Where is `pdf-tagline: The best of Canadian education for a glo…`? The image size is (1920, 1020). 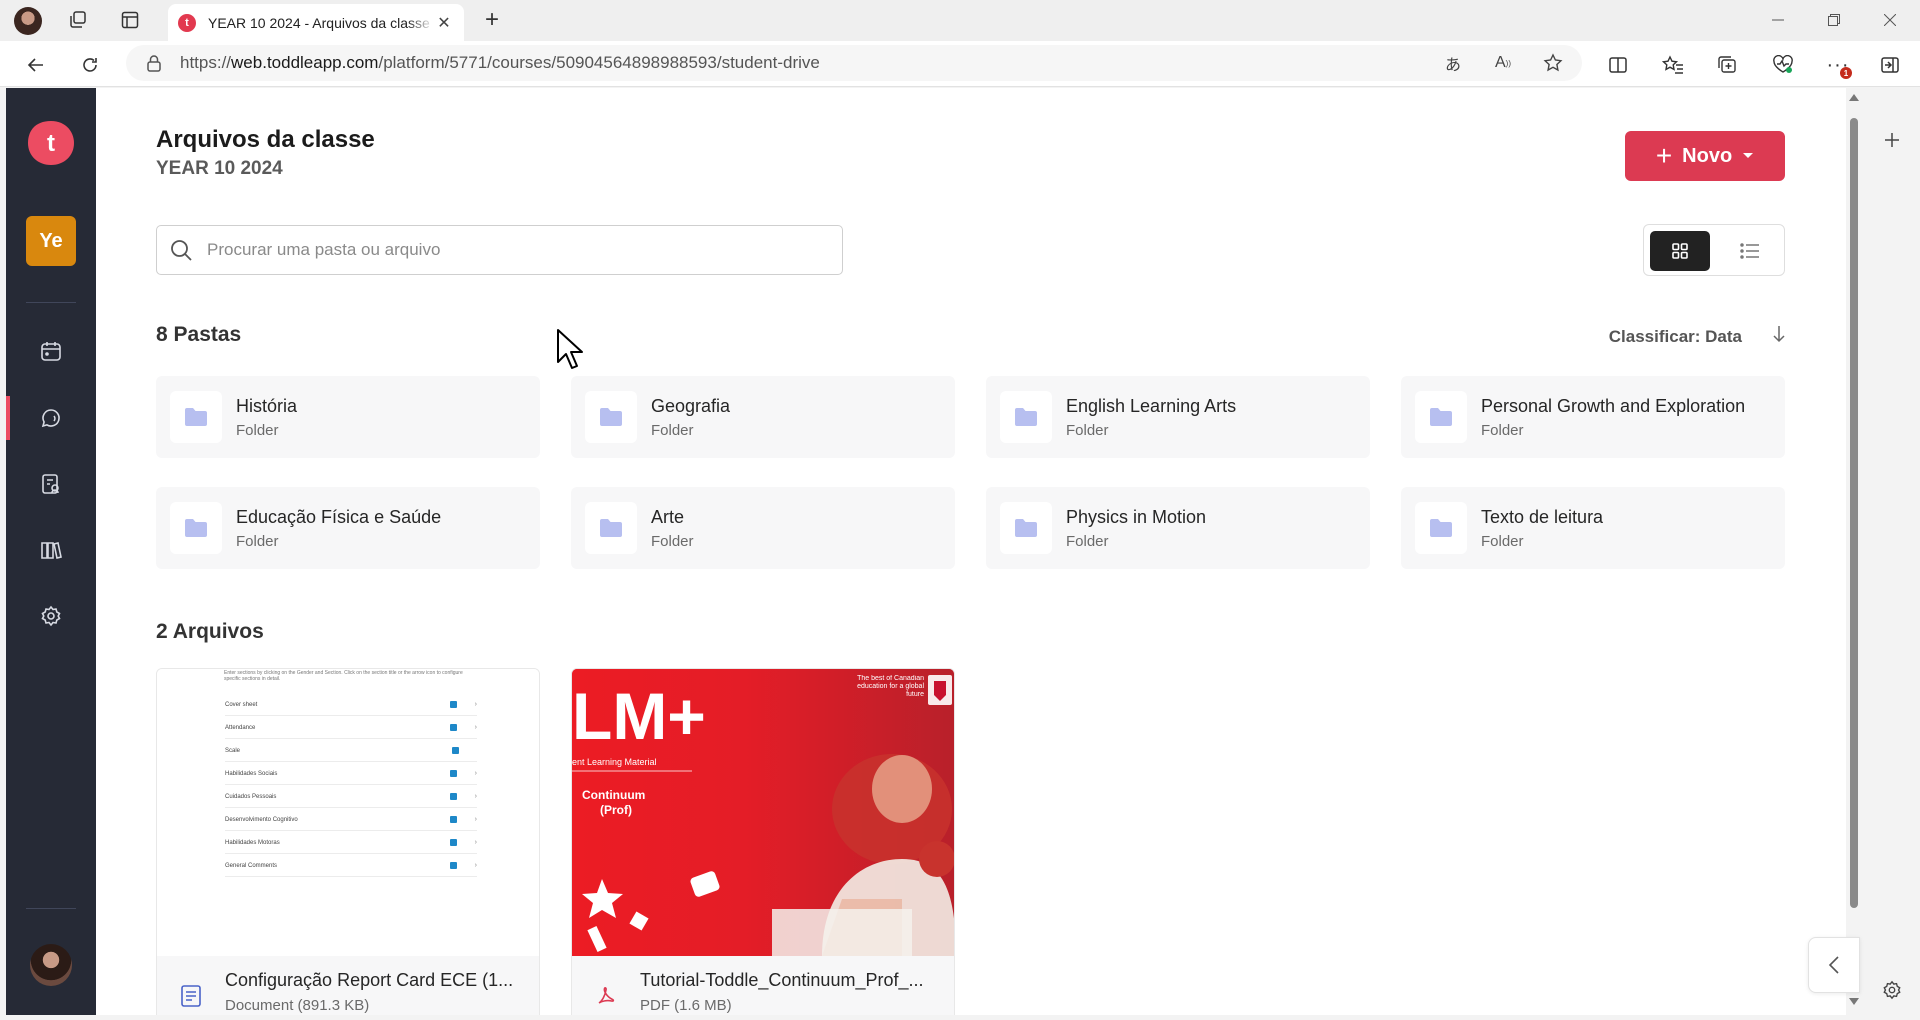 pdf-tagline: The best of Canadian education for a glo… is located at coordinates (890, 686).